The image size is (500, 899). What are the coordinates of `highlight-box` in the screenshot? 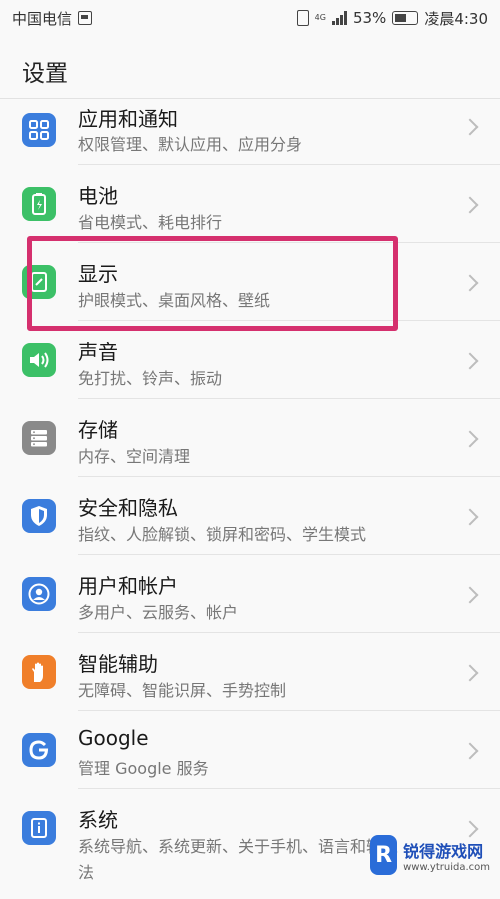 It's located at (212, 283).